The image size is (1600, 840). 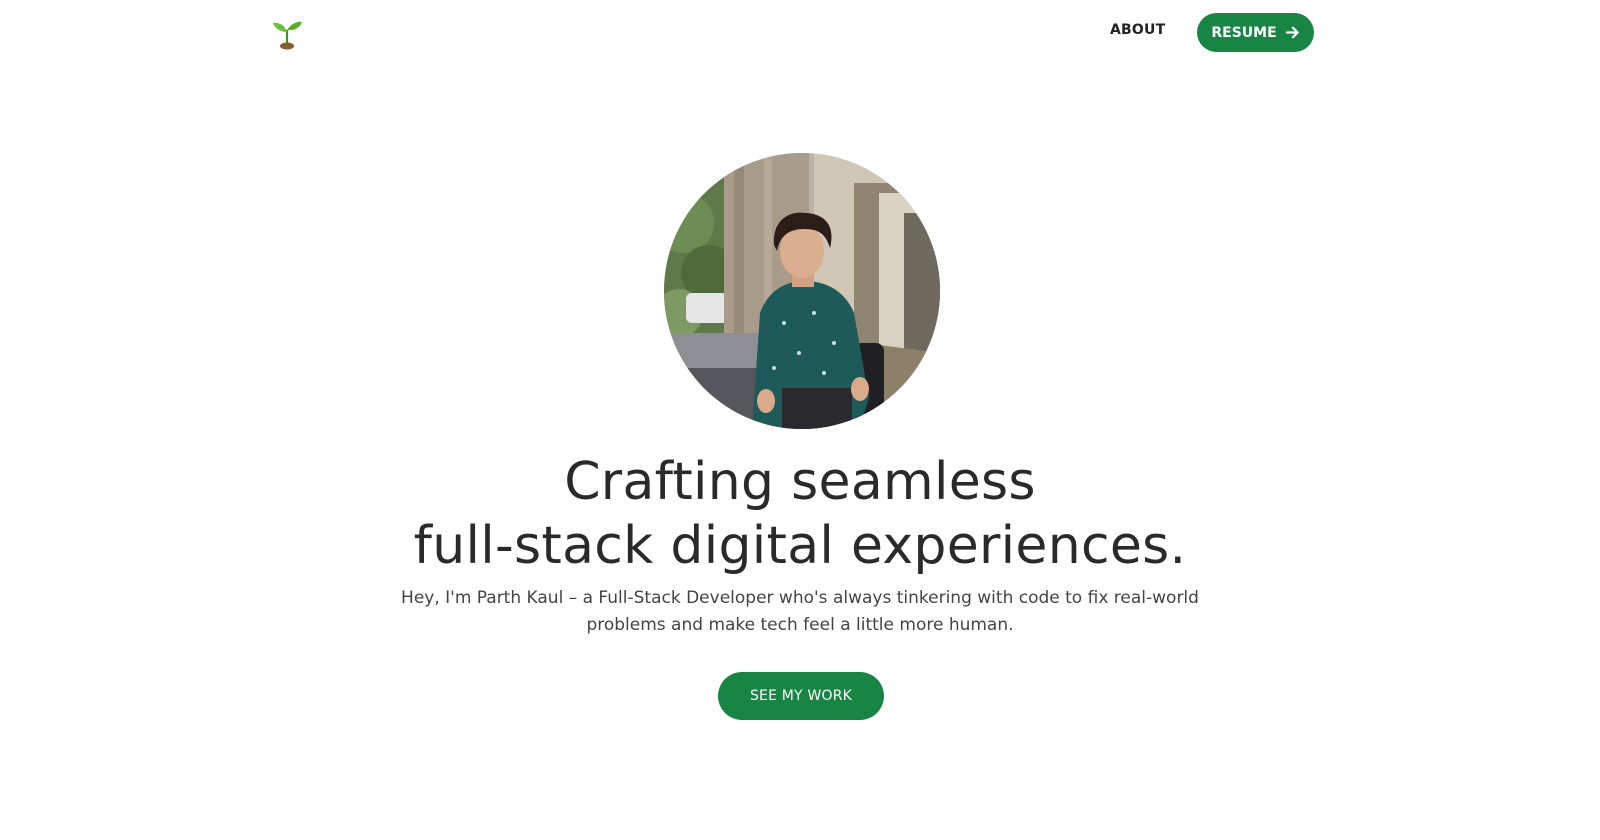 What do you see at coordinates (802, 291) in the screenshot?
I see `profile-photo` at bounding box center [802, 291].